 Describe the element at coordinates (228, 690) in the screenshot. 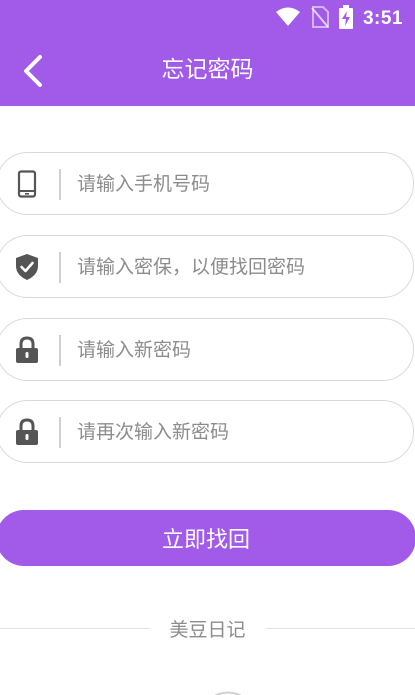

I see `decorative-arc` at that location.